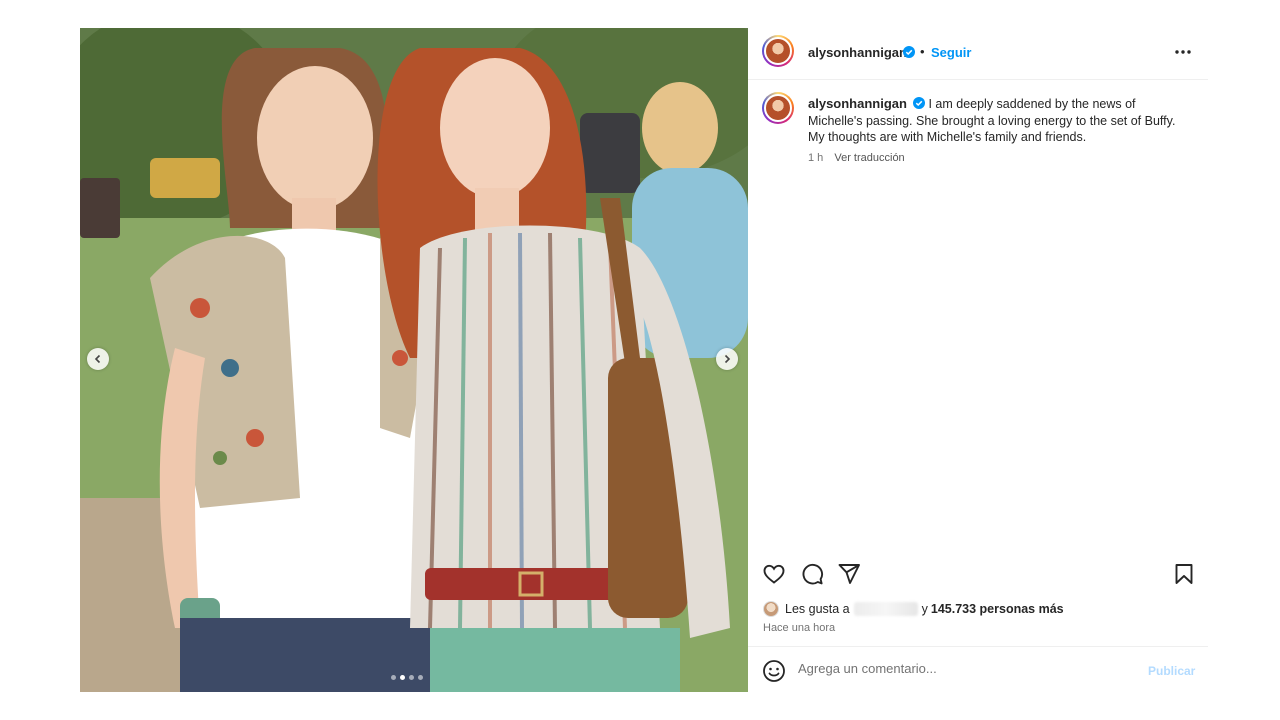 The height and width of the screenshot is (720, 1280). Describe the element at coordinates (1171, 671) in the screenshot. I see `publish-button: Publicar` at that location.